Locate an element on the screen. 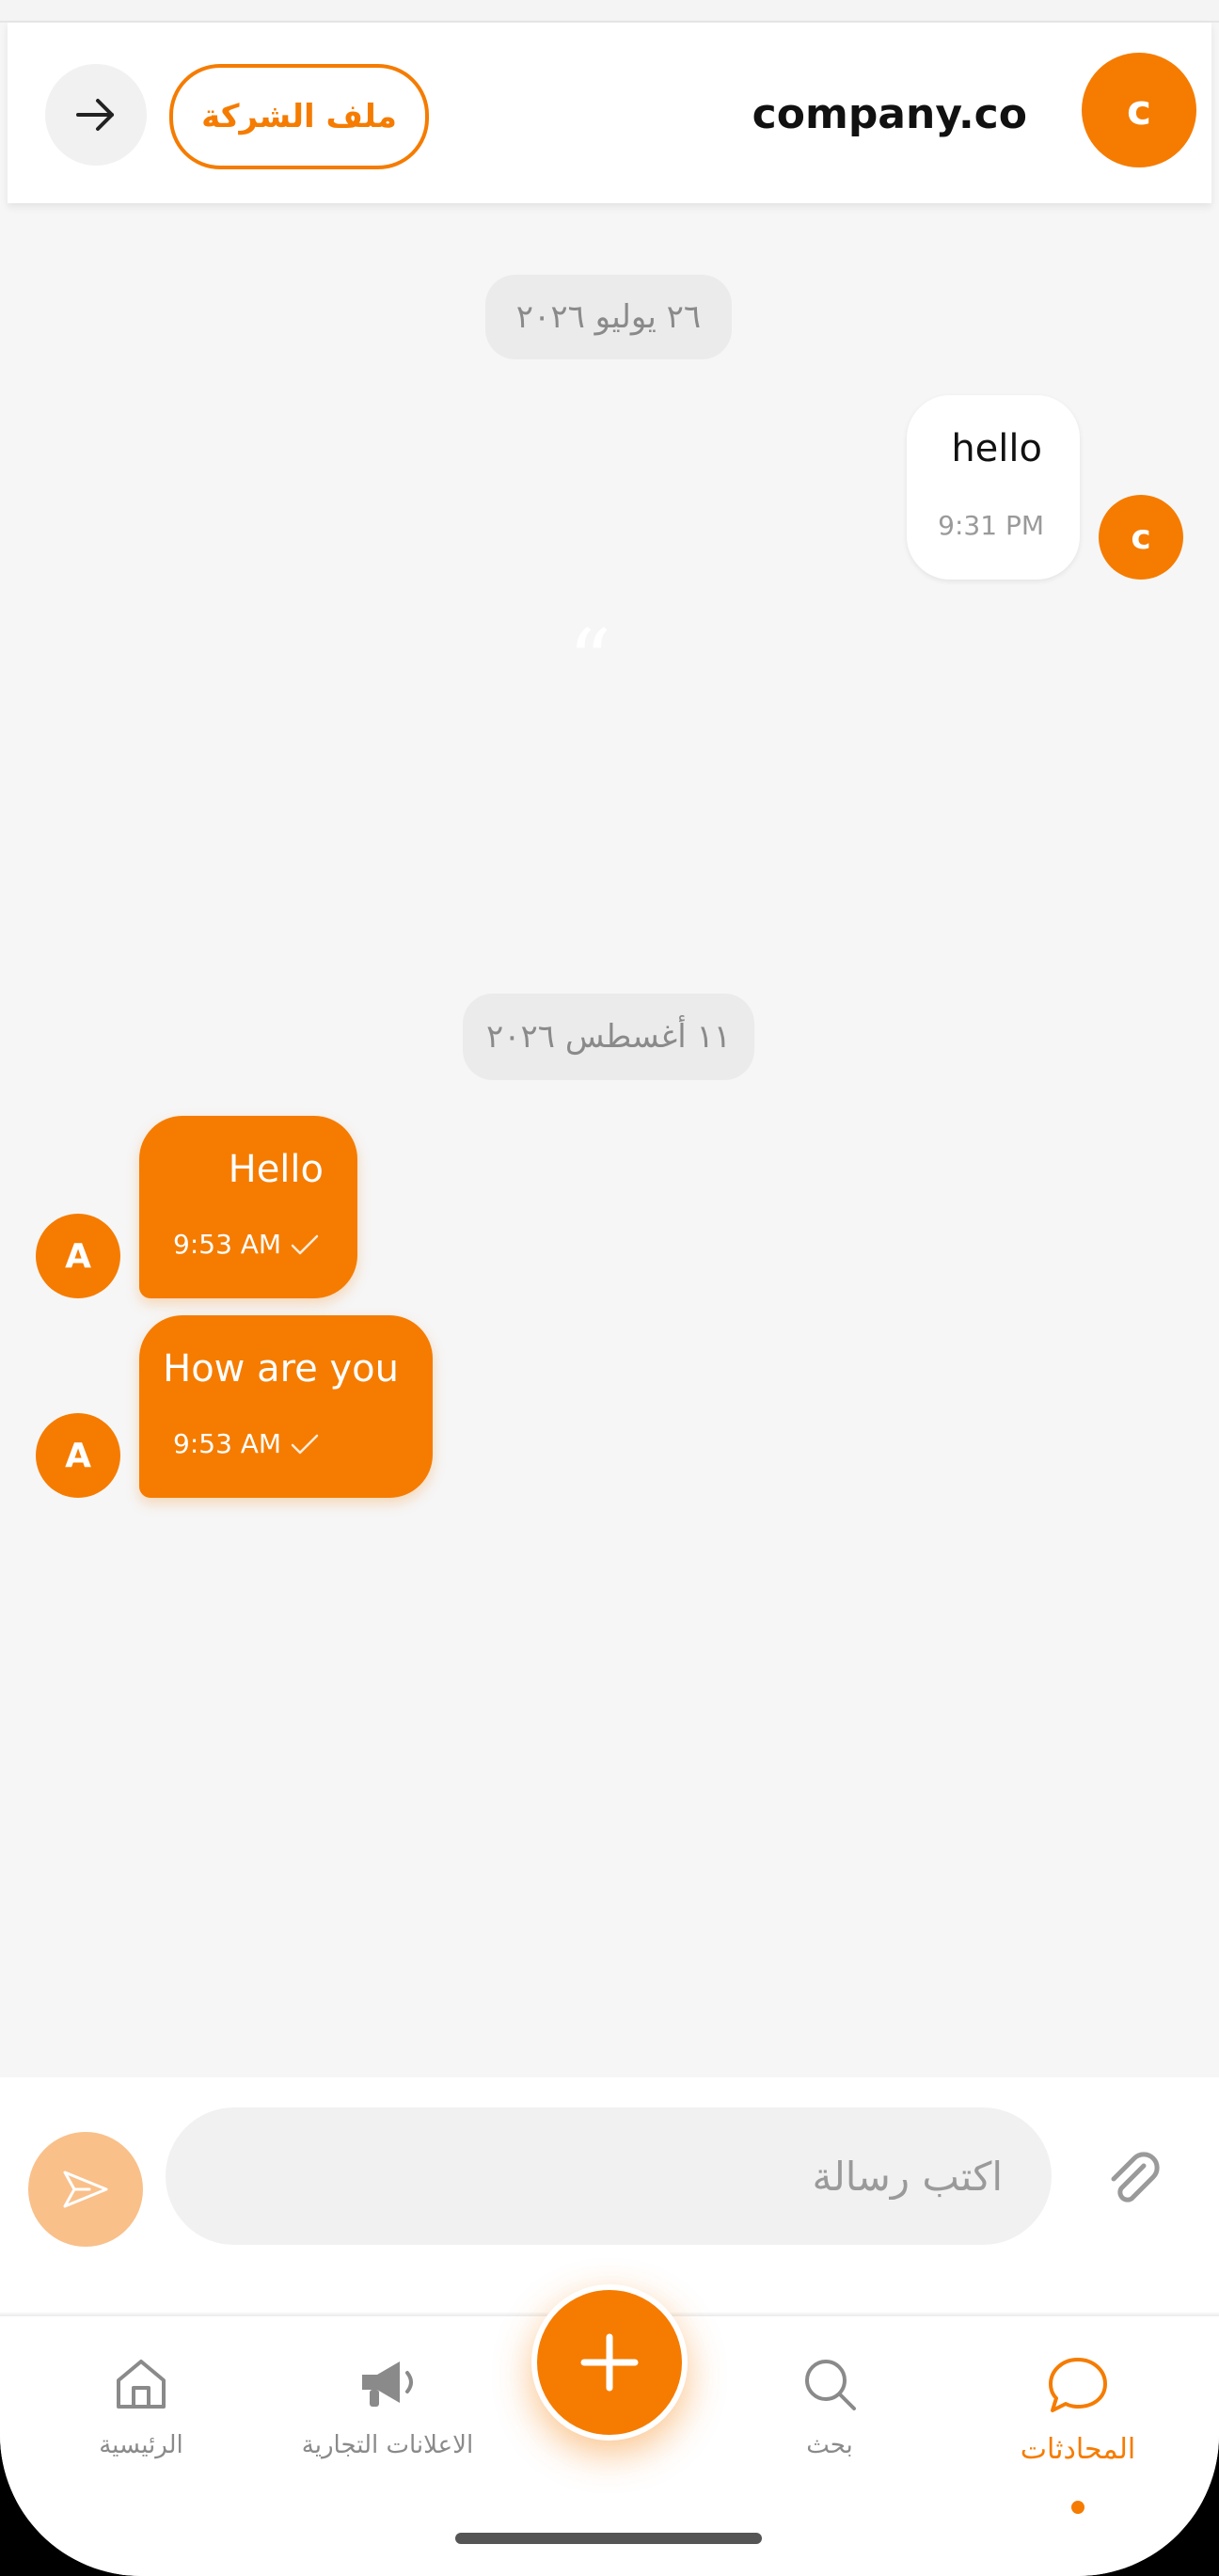 This screenshot has height=2576, width=1219. attach-button is located at coordinates (1135, 2181).